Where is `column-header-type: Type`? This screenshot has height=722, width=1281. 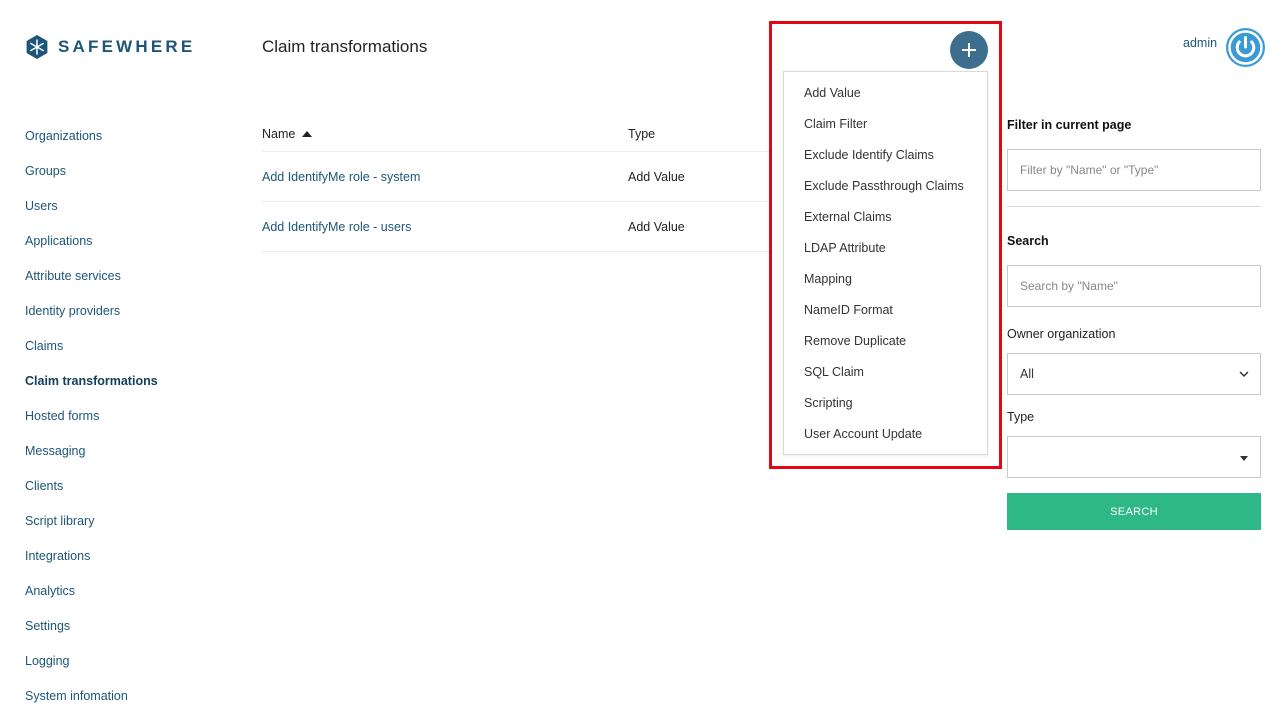
column-header-type: Type is located at coordinates (642, 134).